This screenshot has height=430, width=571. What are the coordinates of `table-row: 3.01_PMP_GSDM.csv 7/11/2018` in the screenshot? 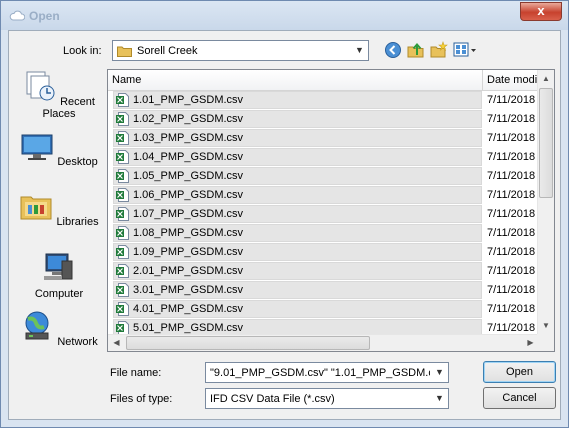 It's located at (323, 290).